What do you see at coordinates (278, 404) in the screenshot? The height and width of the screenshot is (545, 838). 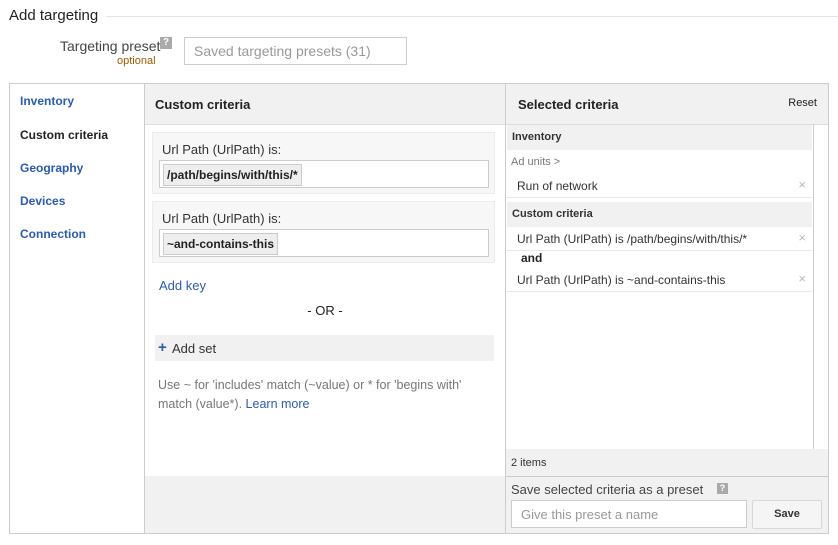 I see `learn-more-link: Learn more` at bounding box center [278, 404].